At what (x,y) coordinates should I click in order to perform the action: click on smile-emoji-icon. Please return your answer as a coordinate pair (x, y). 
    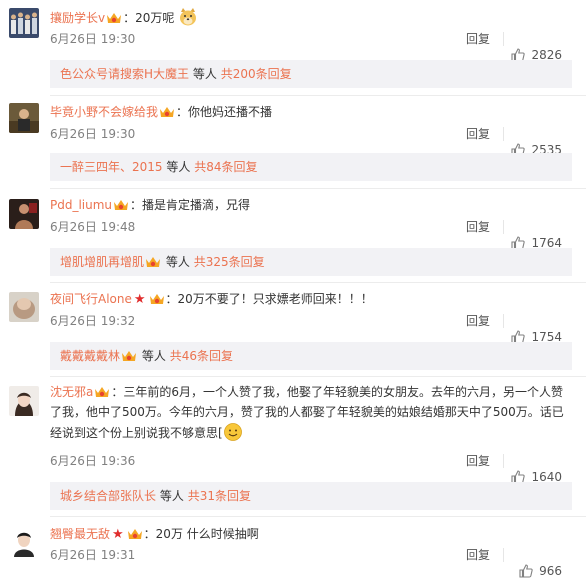
    Looking at the image, I should click on (233, 435).